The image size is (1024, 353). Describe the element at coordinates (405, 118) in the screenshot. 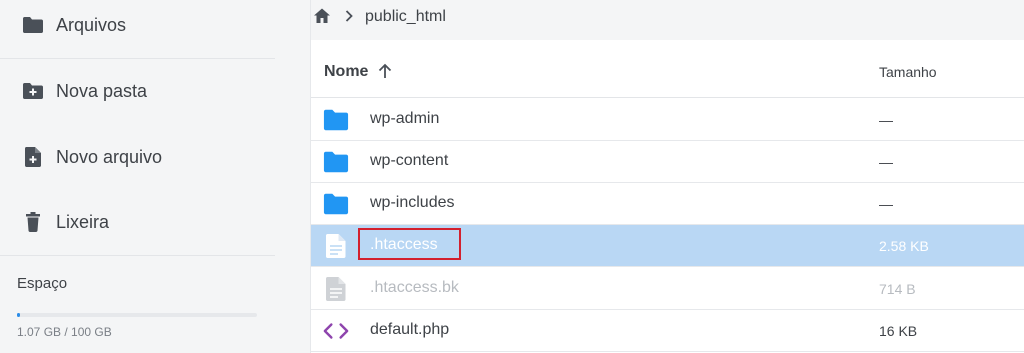

I see `file-name: wp-admin` at that location.